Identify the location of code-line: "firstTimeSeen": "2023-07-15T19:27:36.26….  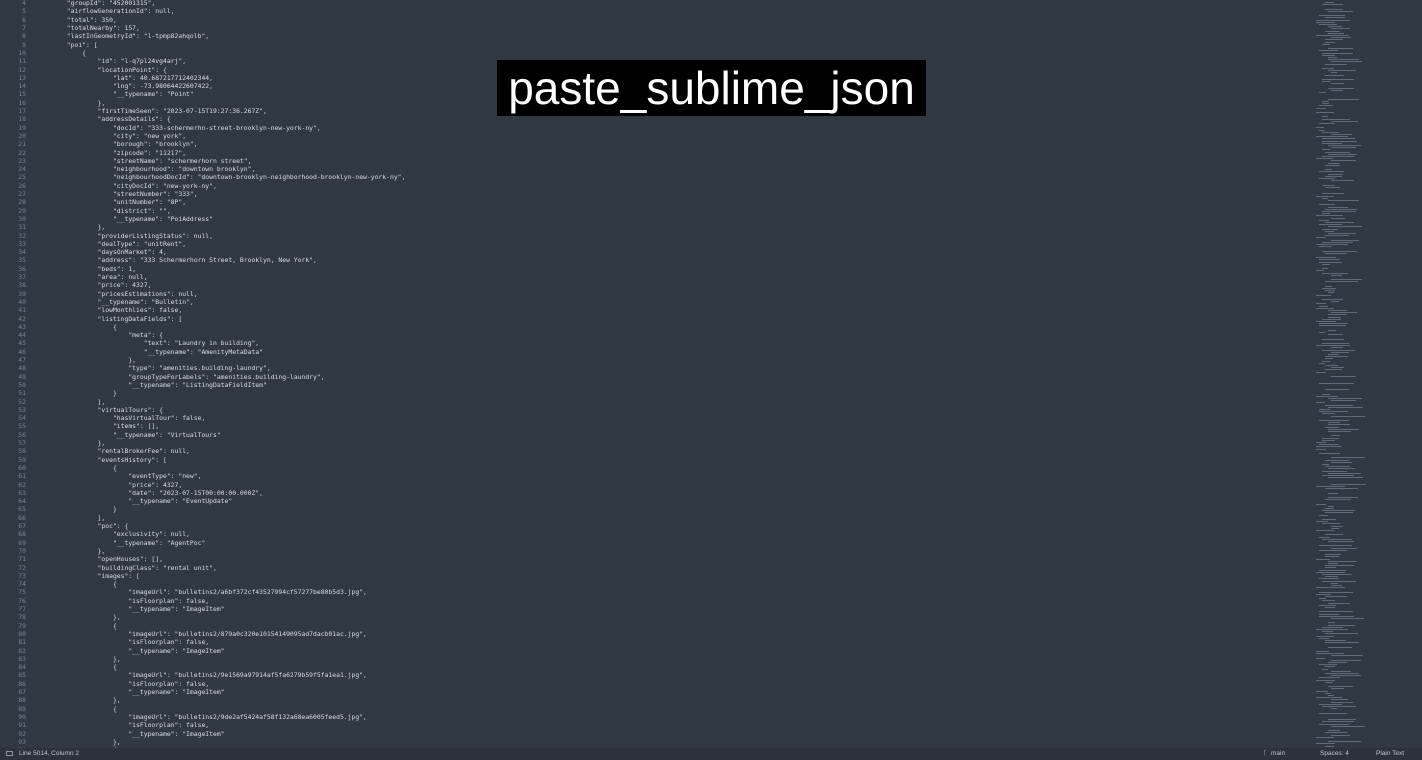
(151, 111).